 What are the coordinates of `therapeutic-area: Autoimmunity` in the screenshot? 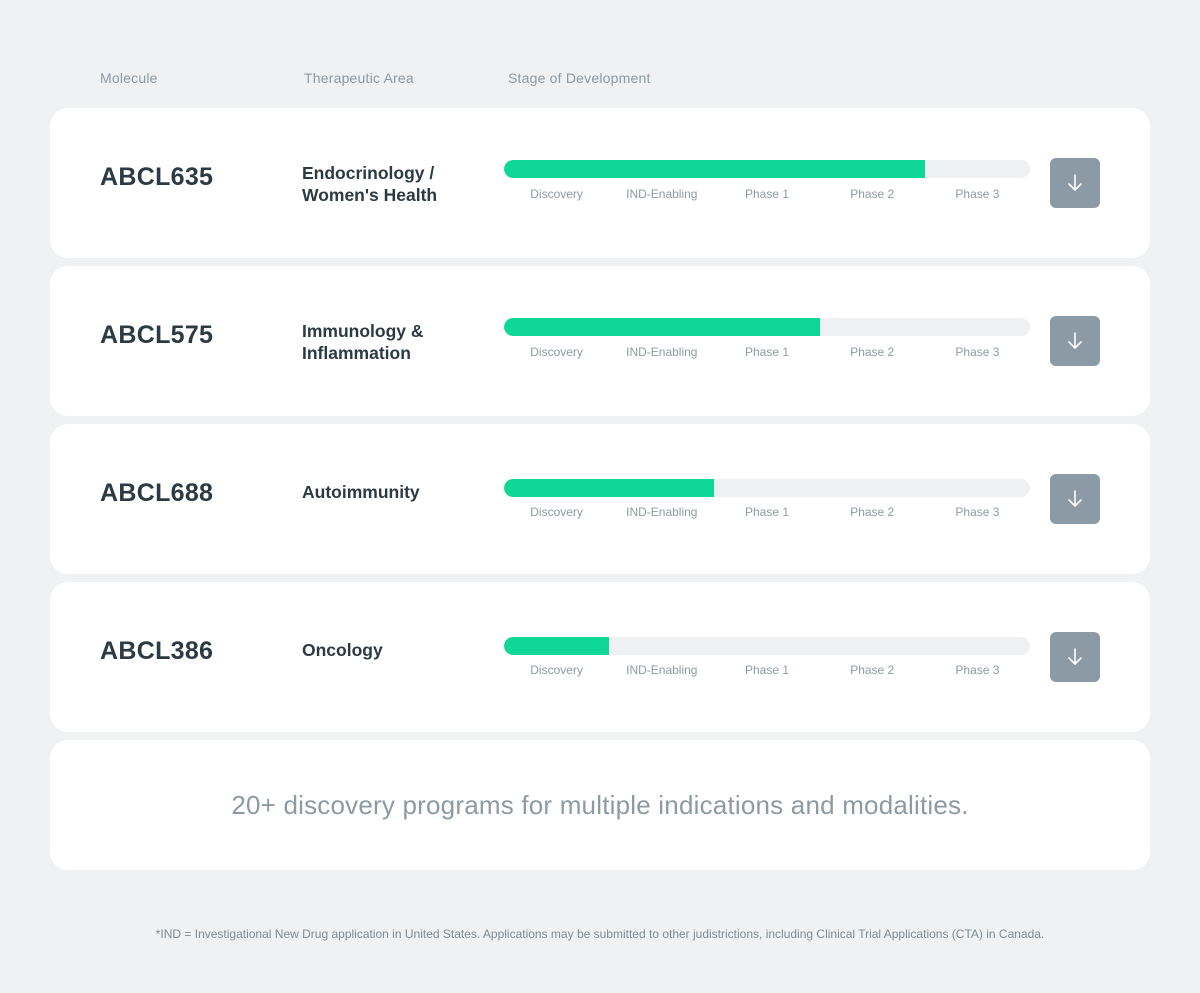 It's located at (392, 492).